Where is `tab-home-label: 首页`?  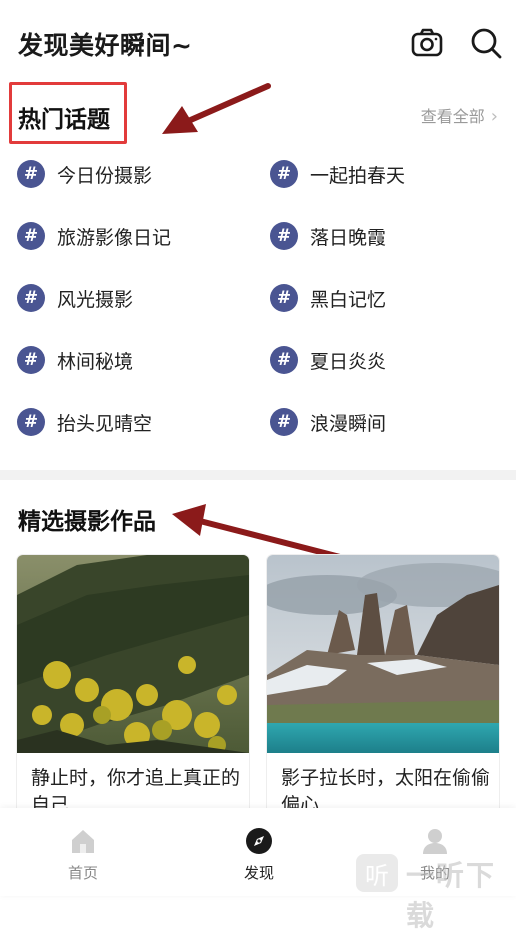
tab-home-label: 首页 is located at coordinates (82, 873).